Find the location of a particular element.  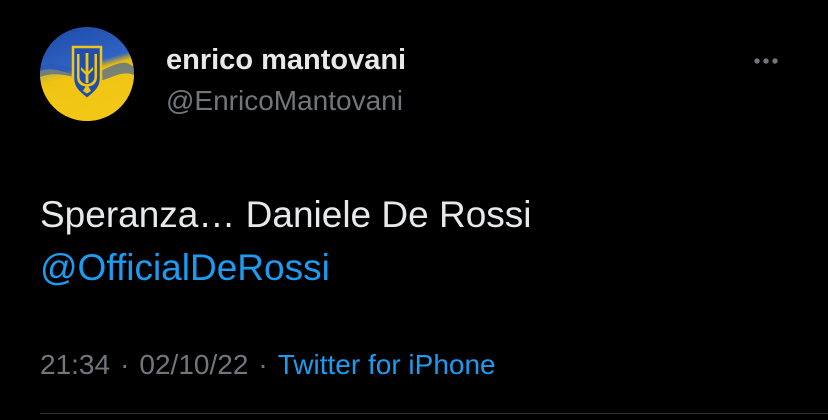

more-horizontal-icon is located at coordinates (766, 61).